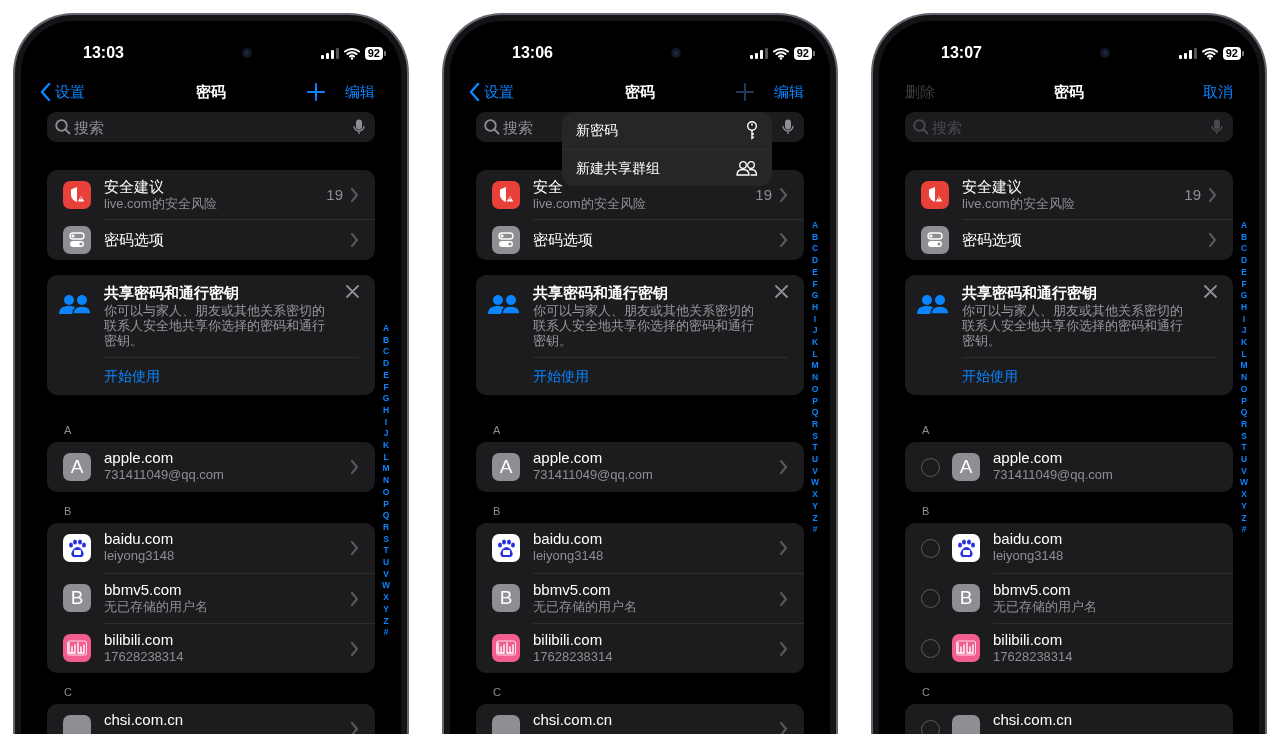 This screenshot has width=1280, height=734. I want to click on menu-item: 新建共享群组, so click(667, 167).